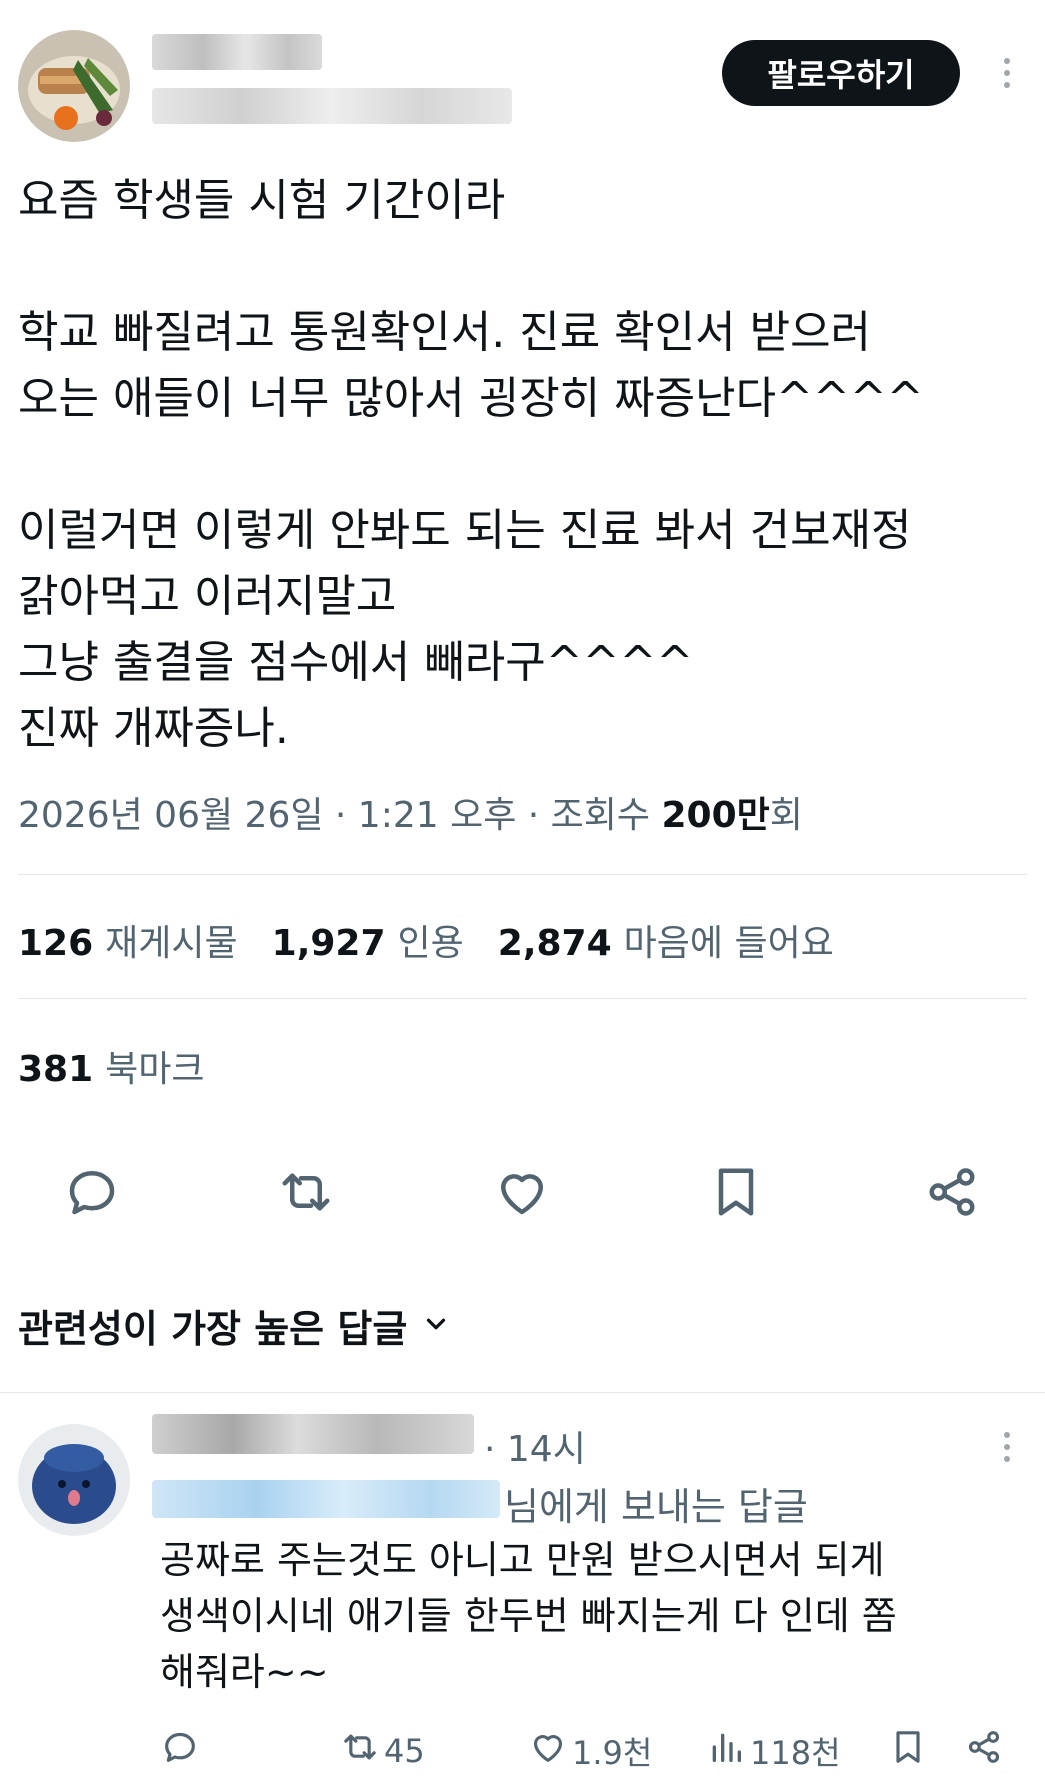  I want to click on likes-stat: 2,874 마음에 들어요, so click(666, 940).